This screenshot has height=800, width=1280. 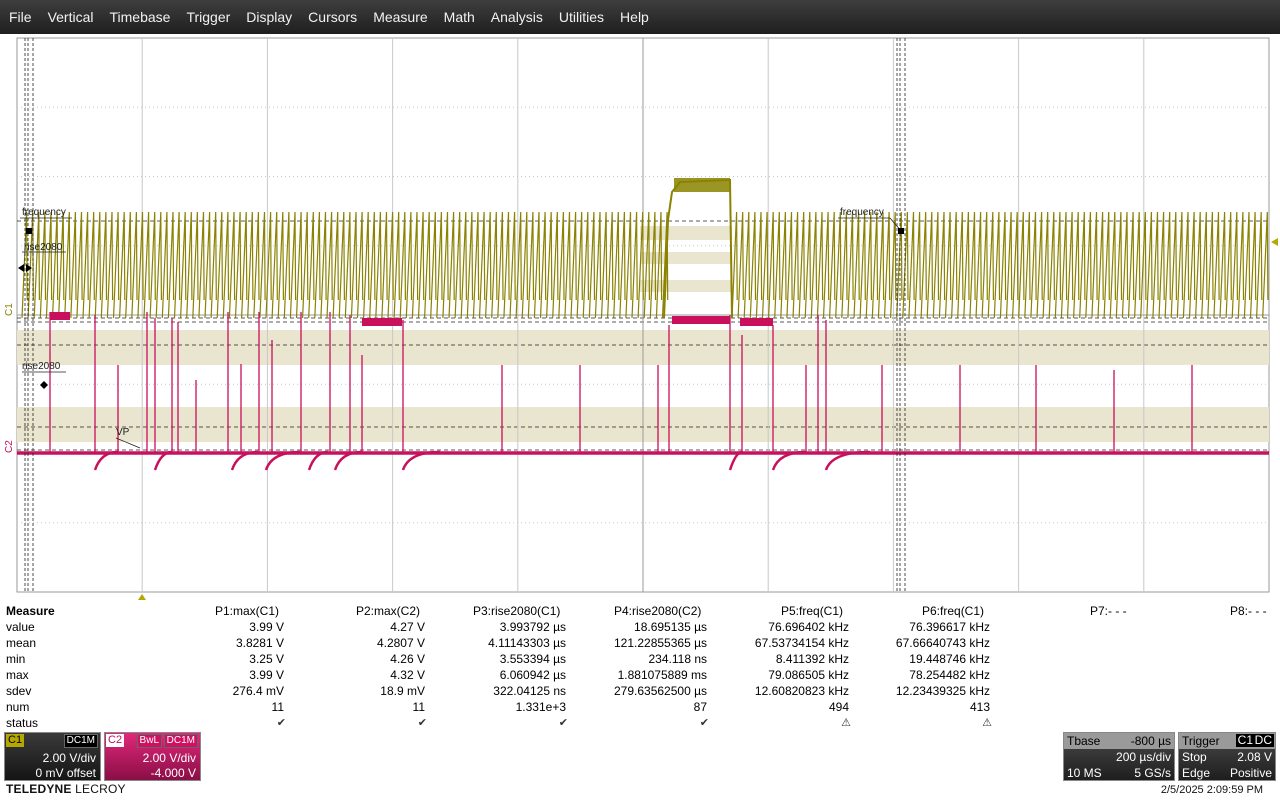 What do you see at coordinates (332, 17) in the screenshot?
I see `menu-cursors: Cursors` at bounding box center [332, 17].